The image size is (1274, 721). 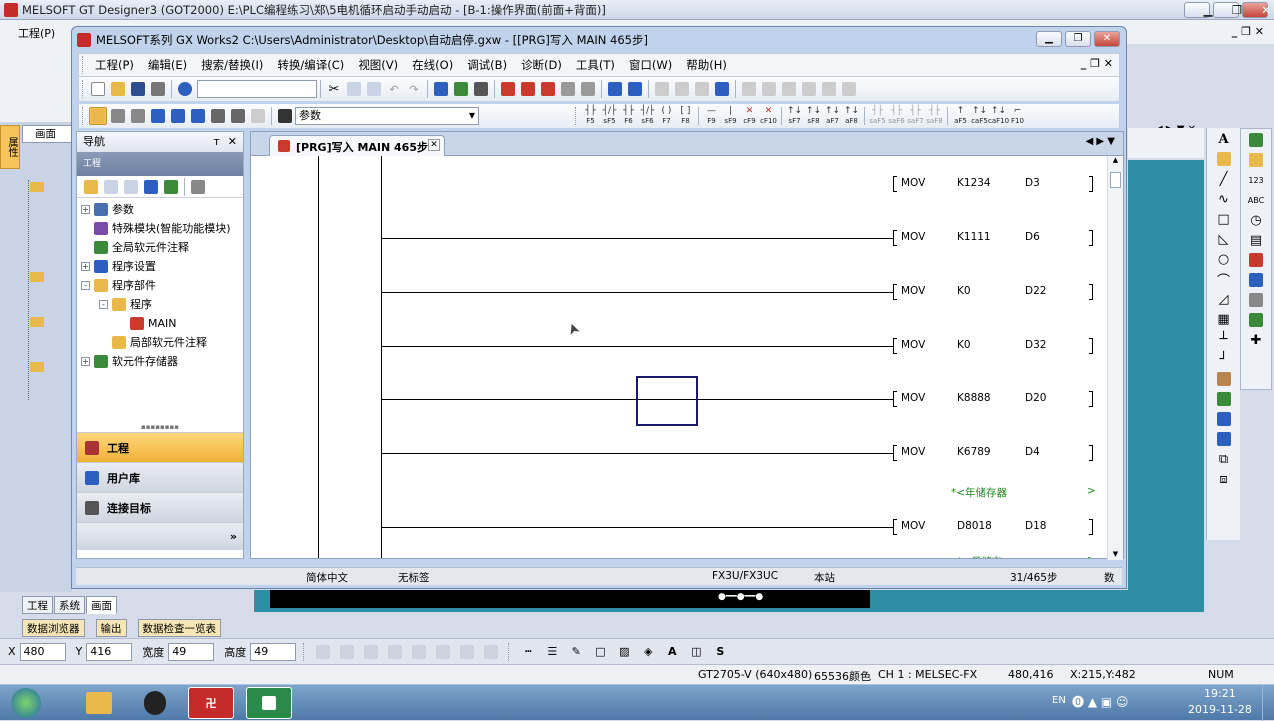 I want to click on inner-minimize-button: ▁, so click(x=1049, y=39).